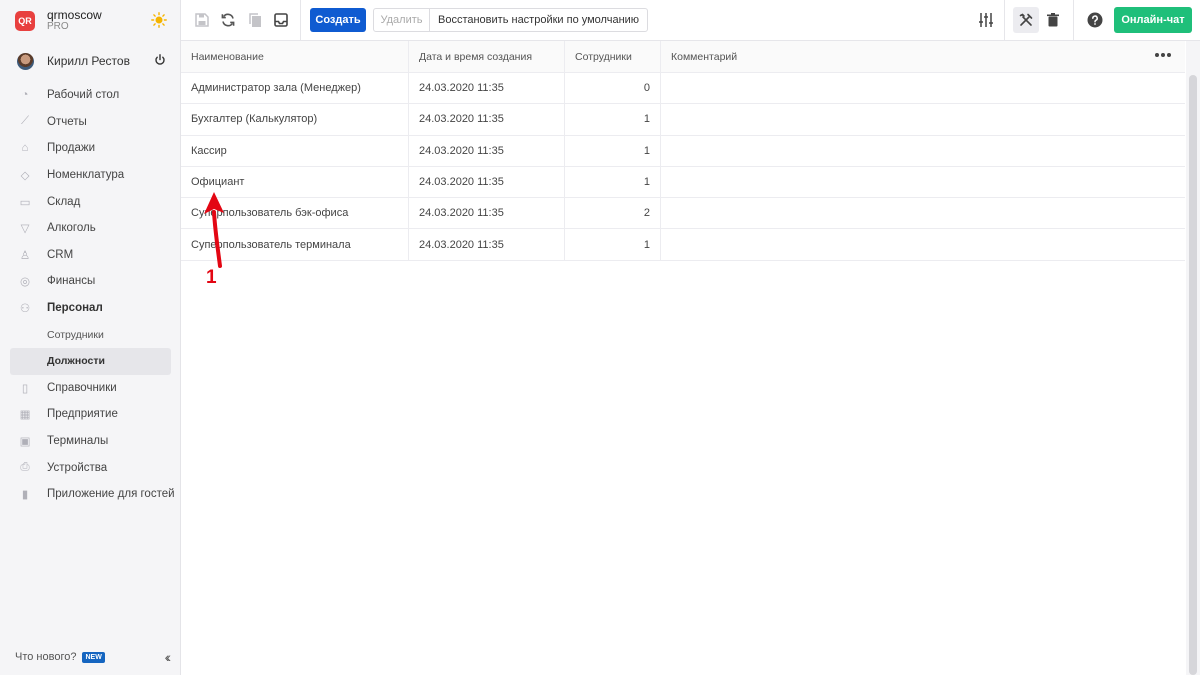 This screenshot has width=1200, height=675. What do you see at coordinates (85, 334) in the screenshot?
I see `sidebar-subitem-employees: Сотрудники` at bounding box center [85, 334].